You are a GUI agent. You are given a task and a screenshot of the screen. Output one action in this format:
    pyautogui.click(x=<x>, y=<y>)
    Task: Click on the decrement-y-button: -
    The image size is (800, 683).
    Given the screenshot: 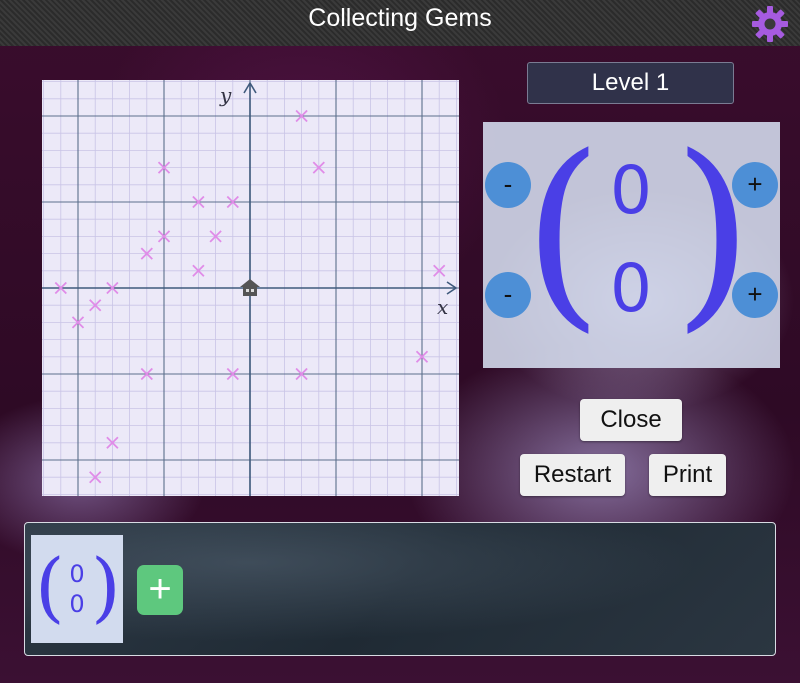 What is the action you would take?
    pyautogui.click(x=508, y=295)
    